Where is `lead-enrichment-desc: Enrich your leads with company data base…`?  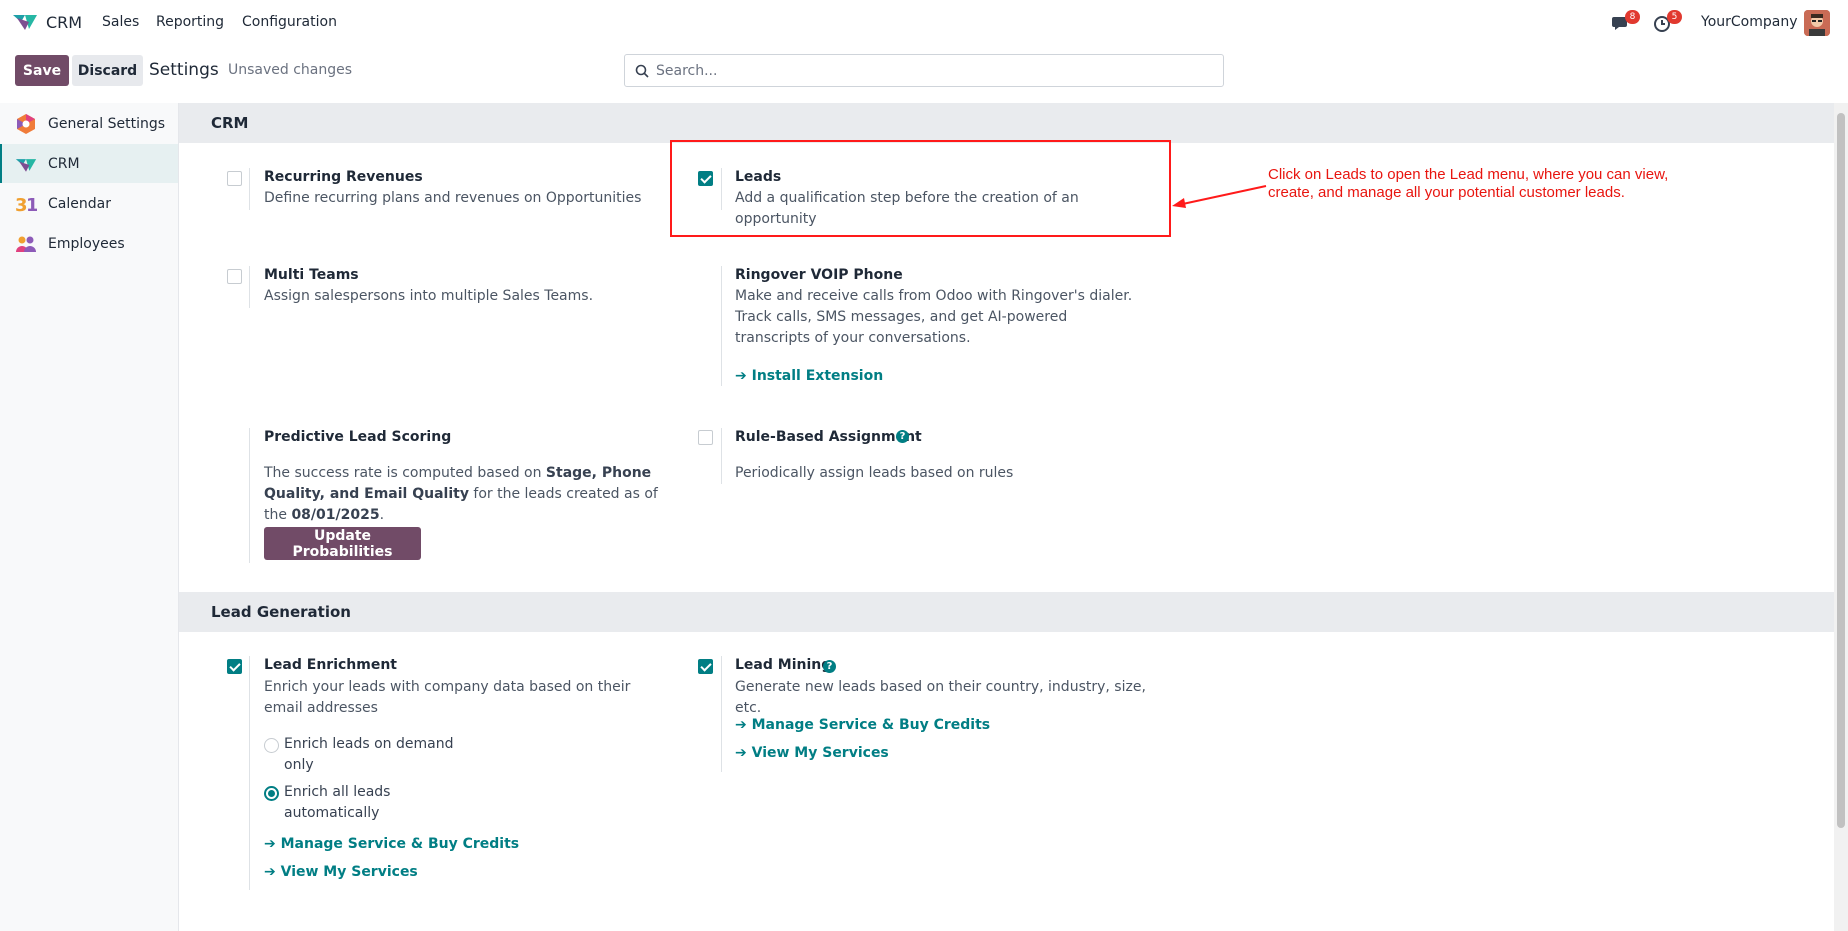
lead-enrichment-desc: Enrich your leads with company data base… is located at coordinates (447, 697).